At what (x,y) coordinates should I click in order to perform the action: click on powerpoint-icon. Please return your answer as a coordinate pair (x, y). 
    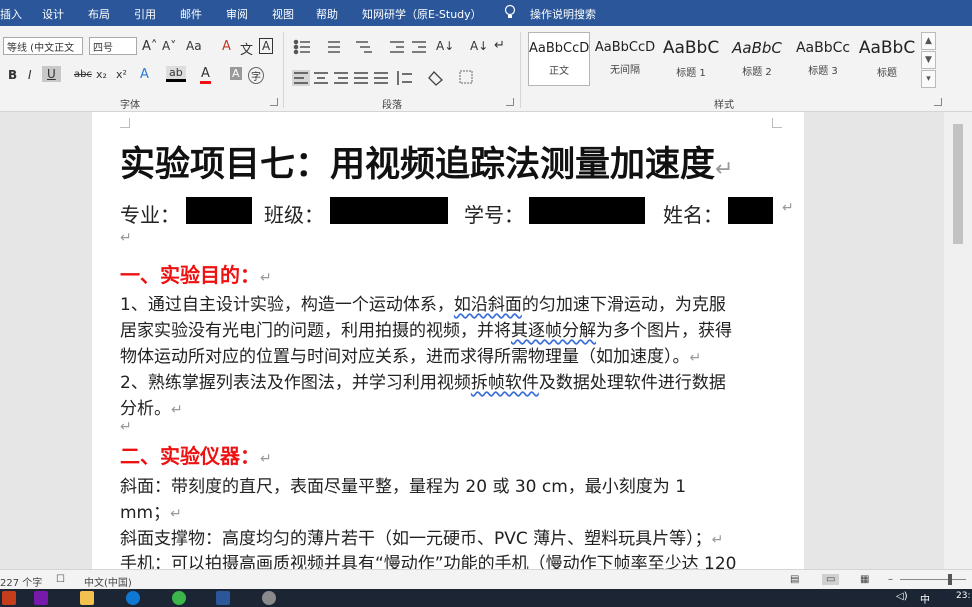
    Looking at the image, I should click on (9, 598).